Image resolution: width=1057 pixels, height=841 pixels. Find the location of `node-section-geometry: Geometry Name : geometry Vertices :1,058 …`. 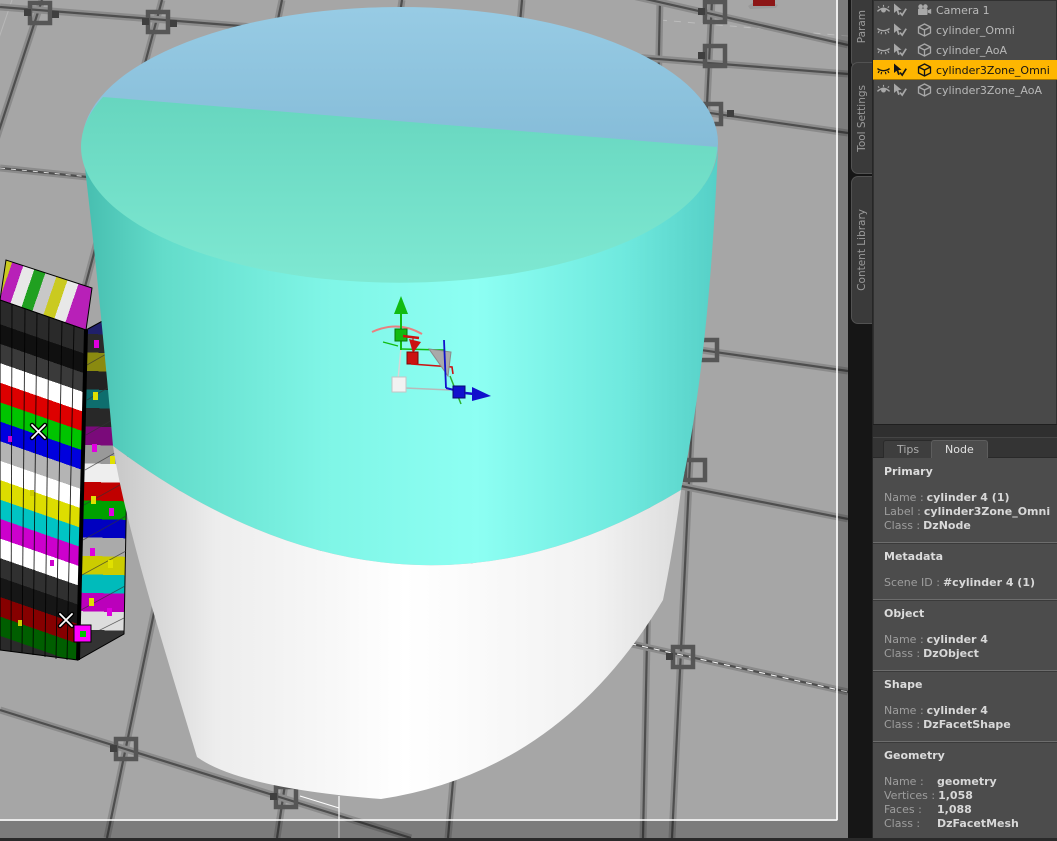

node-section-geometry: Geometry Name : geometry Vertices :1,058 … is located at coordinates (965, 789).